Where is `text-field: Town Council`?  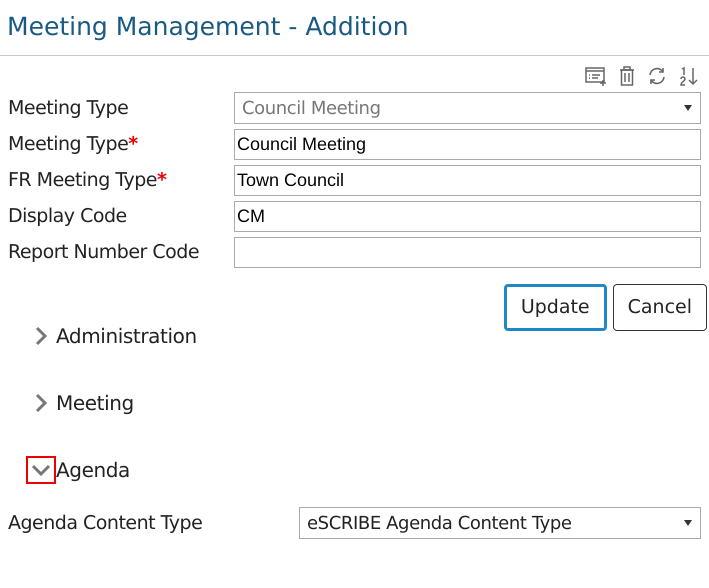 text-field: Town Council is located at coordinates (467, 180).